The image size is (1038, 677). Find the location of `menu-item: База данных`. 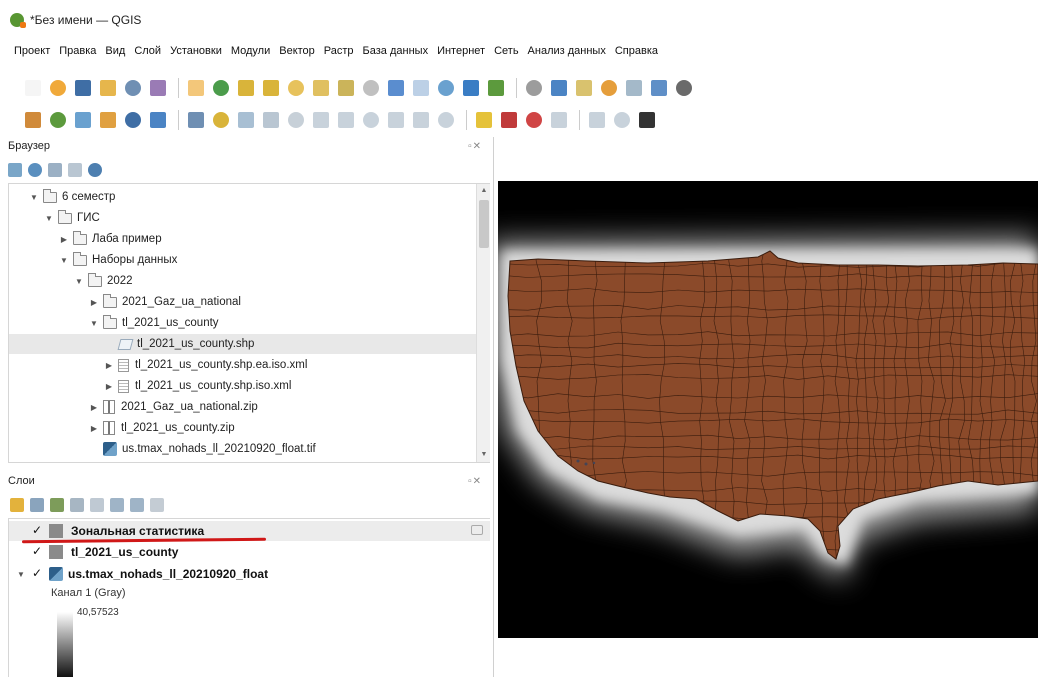

menu-item: База данных is located at coordinates (396, 51).